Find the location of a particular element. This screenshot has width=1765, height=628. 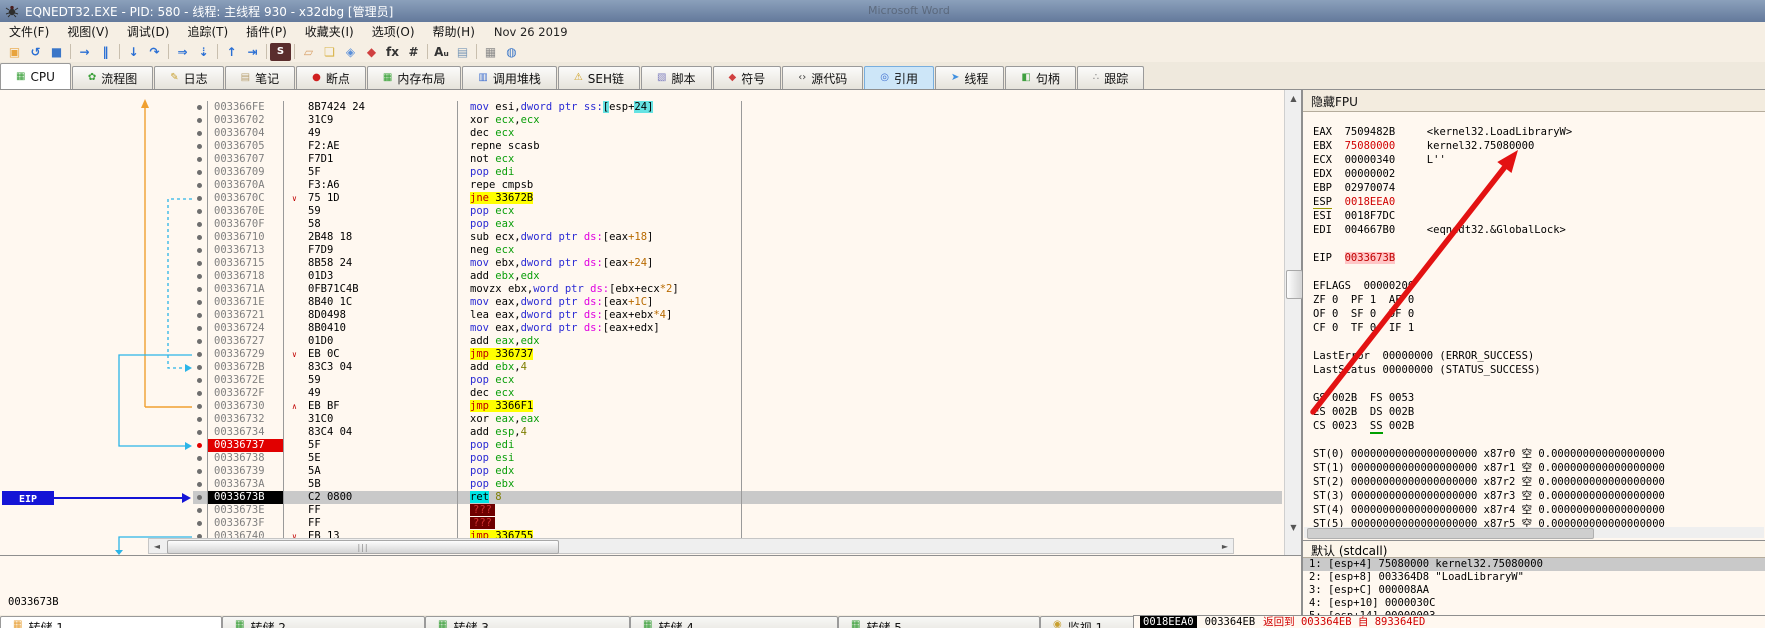

instruction-bytes: 8B7424 24 is located at coordinates (371, 107).